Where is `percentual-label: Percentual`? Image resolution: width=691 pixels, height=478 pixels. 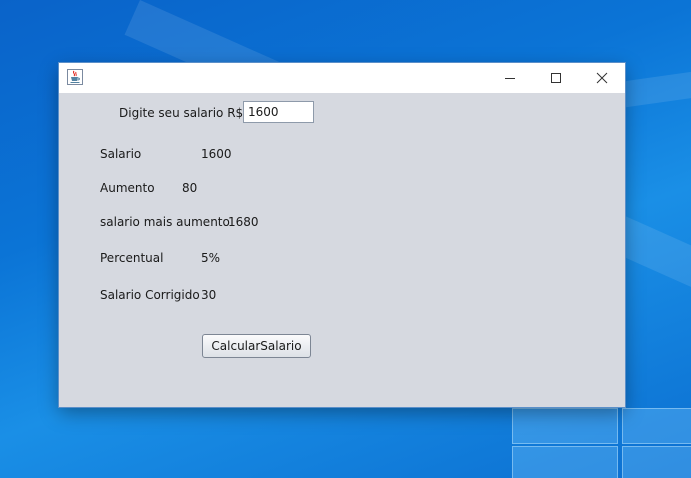
percentual-label: Percentual is located at coordinates (132, 258).